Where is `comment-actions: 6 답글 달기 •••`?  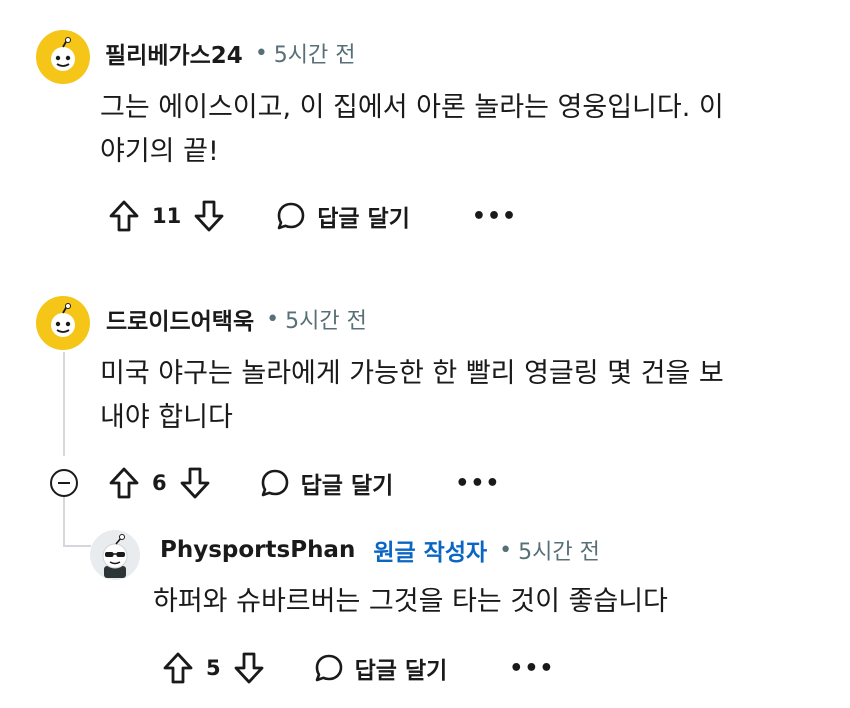
comment-actions: 6 답글 달기 ••• is located at coordinates (304, 483).